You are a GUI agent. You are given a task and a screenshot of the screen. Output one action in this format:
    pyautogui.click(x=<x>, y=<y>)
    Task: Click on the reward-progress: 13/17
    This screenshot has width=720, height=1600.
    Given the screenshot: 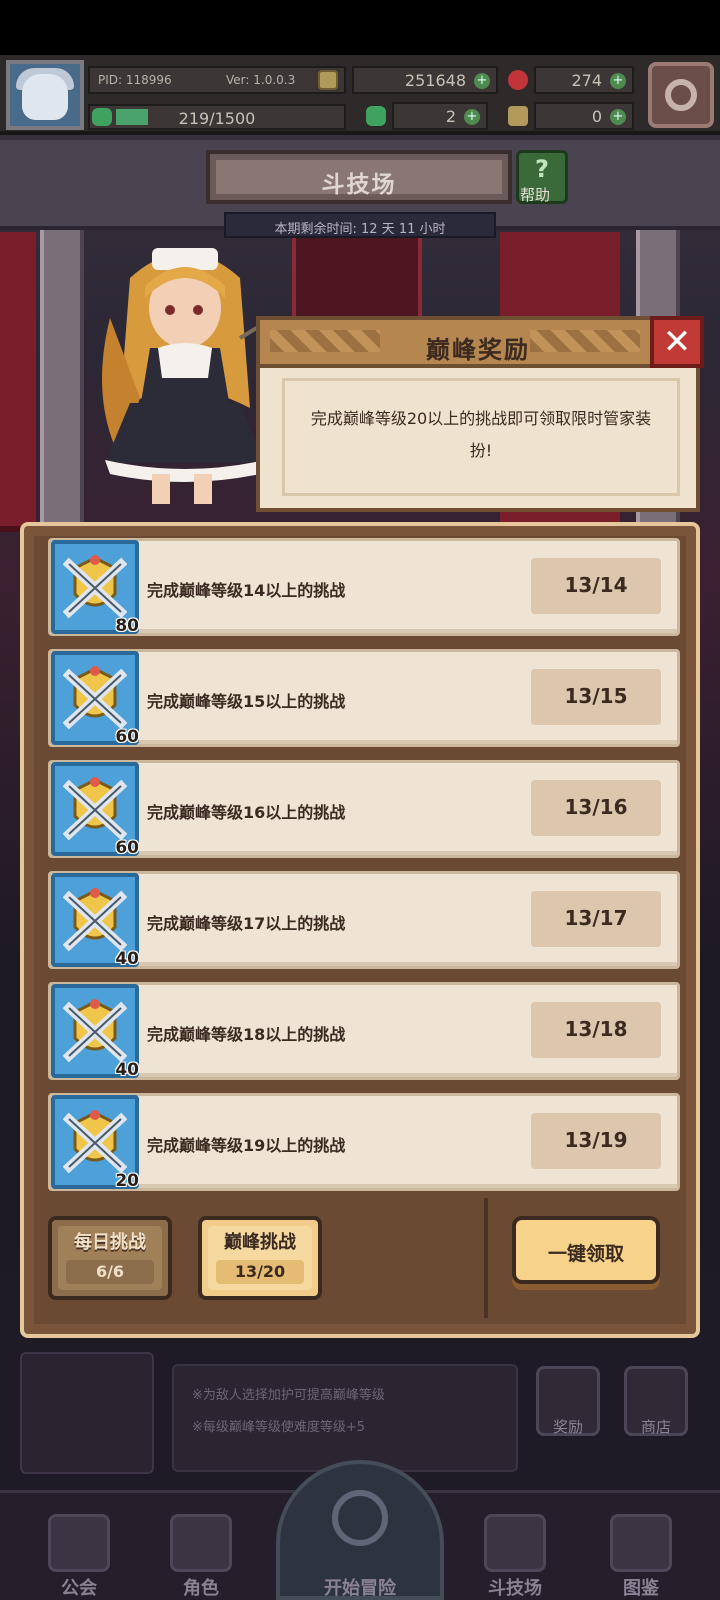 What is the action you would take?
    pyautogui.click(x=596, y=919)
    